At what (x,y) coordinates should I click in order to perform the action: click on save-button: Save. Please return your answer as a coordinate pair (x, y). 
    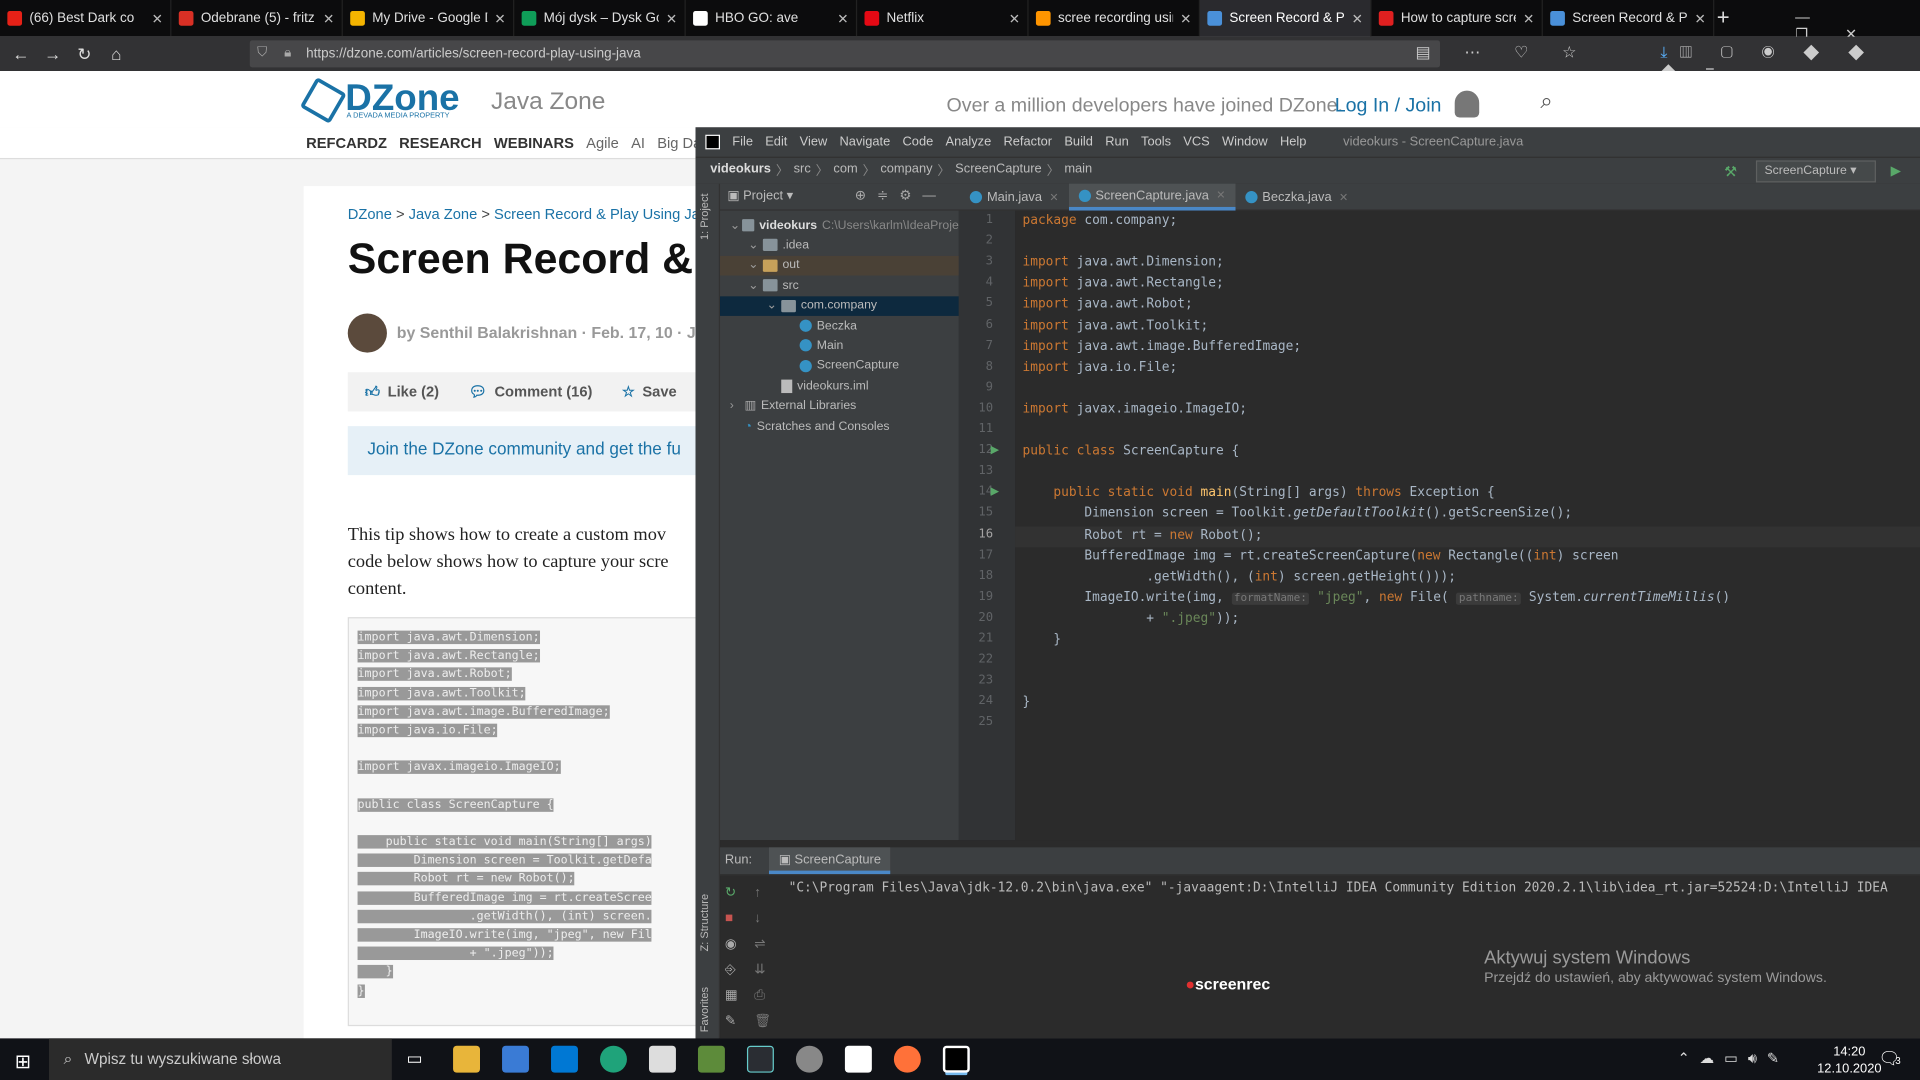
    Looking at the image, I should click on (659, 391).